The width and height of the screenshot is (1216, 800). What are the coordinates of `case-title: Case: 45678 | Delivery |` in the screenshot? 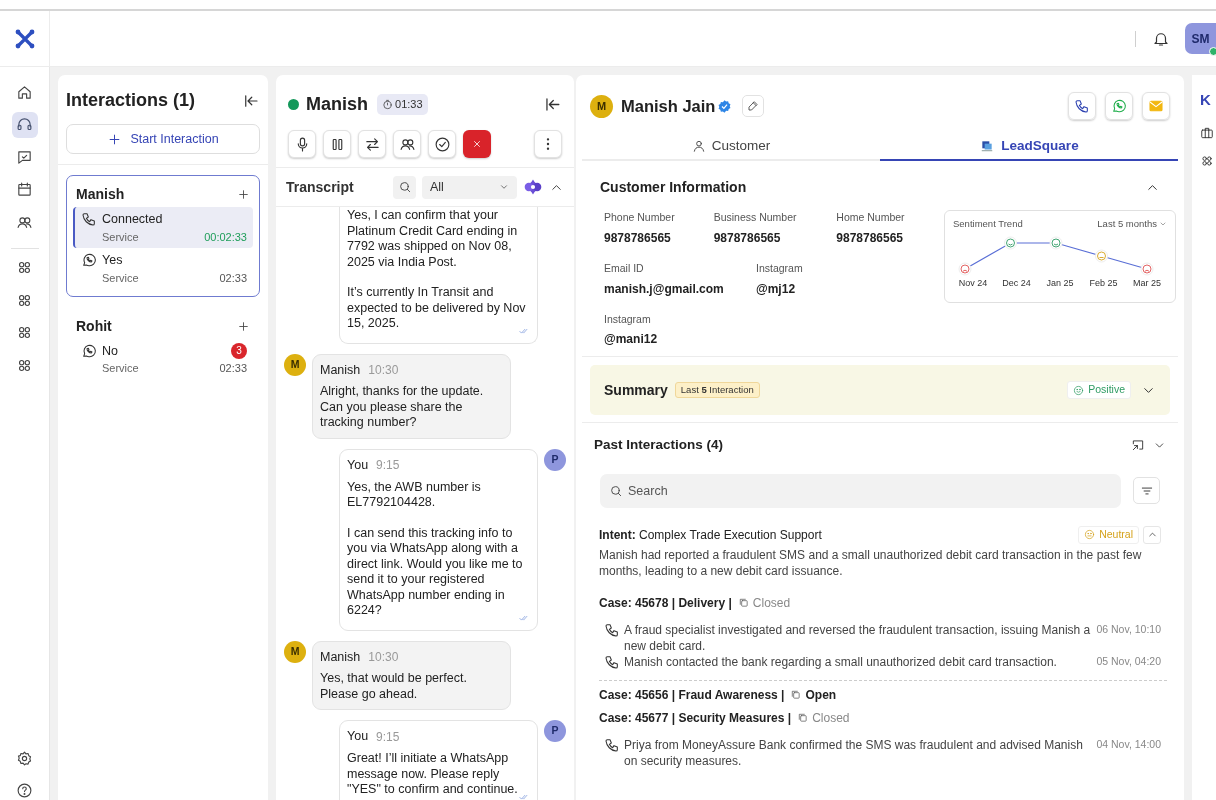 It's located at (665, 603).